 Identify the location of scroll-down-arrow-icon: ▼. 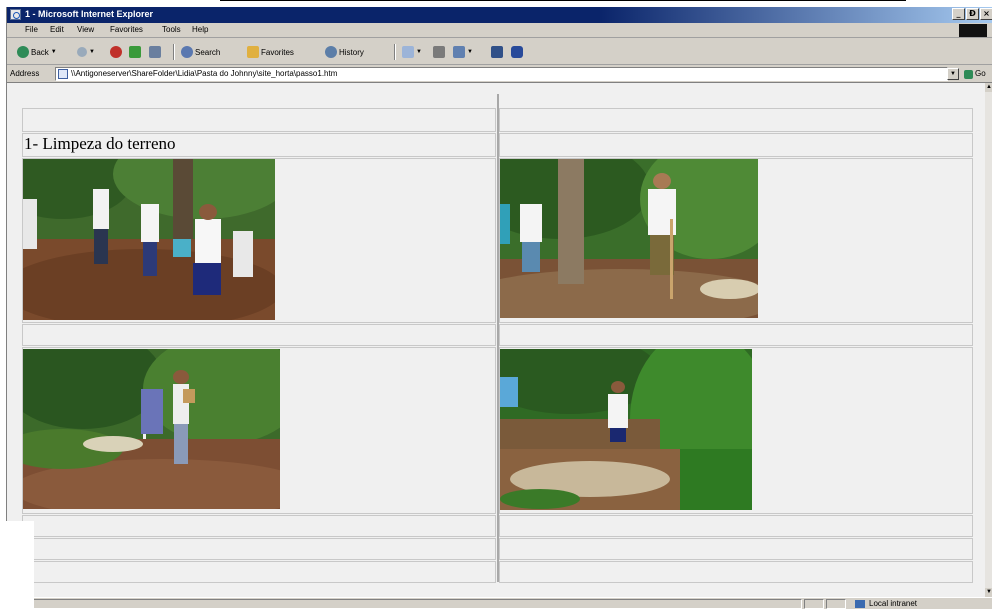
(988, 592).